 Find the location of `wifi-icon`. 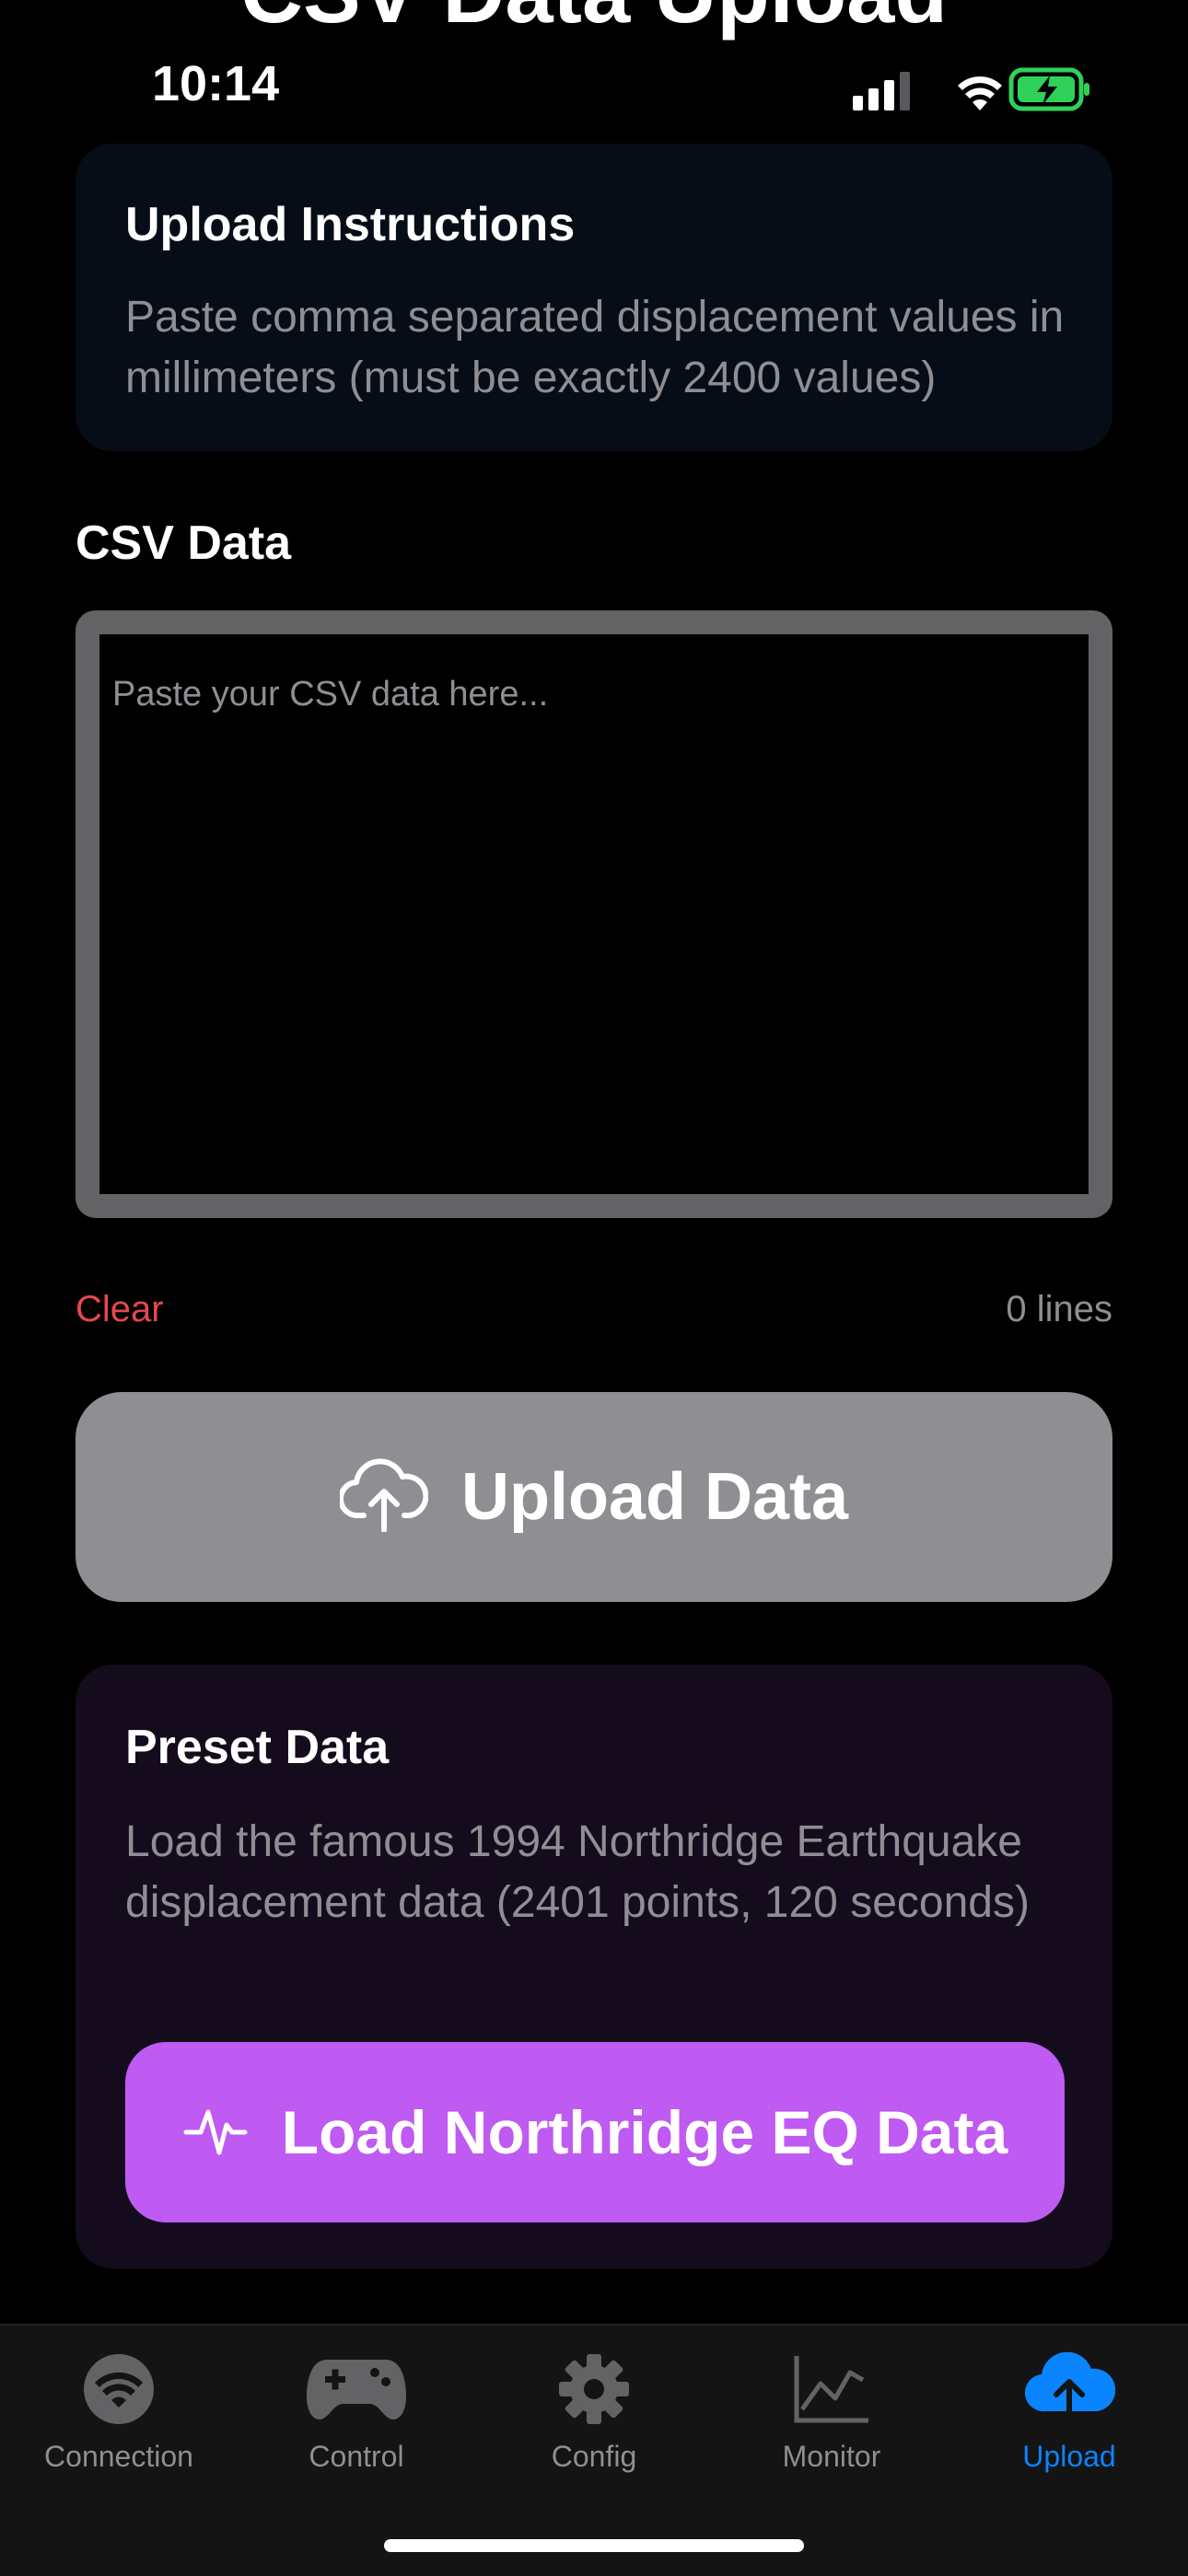

wifi-icon is located at coordinates (119, 2389).